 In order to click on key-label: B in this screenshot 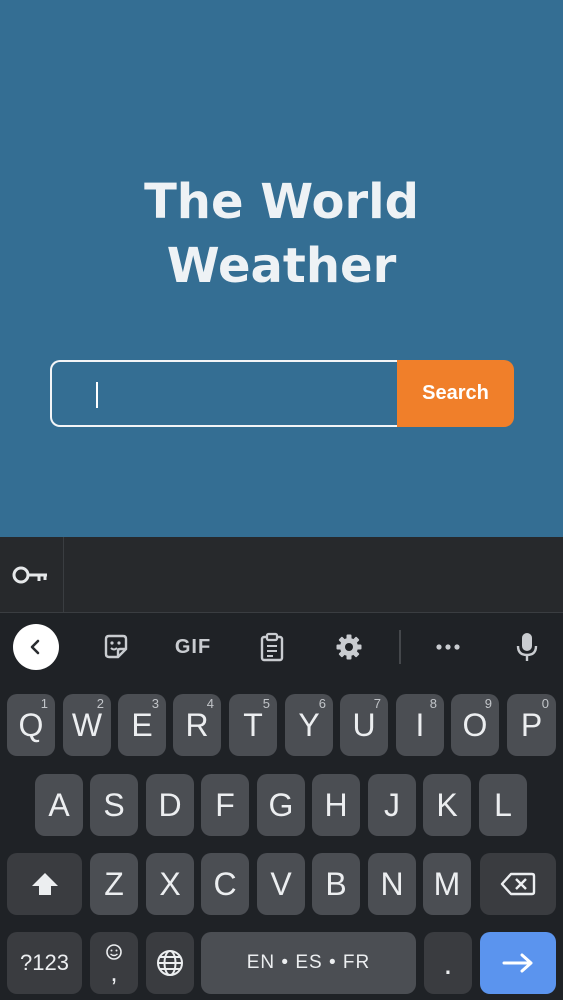, I will do `click(336, 883)`.